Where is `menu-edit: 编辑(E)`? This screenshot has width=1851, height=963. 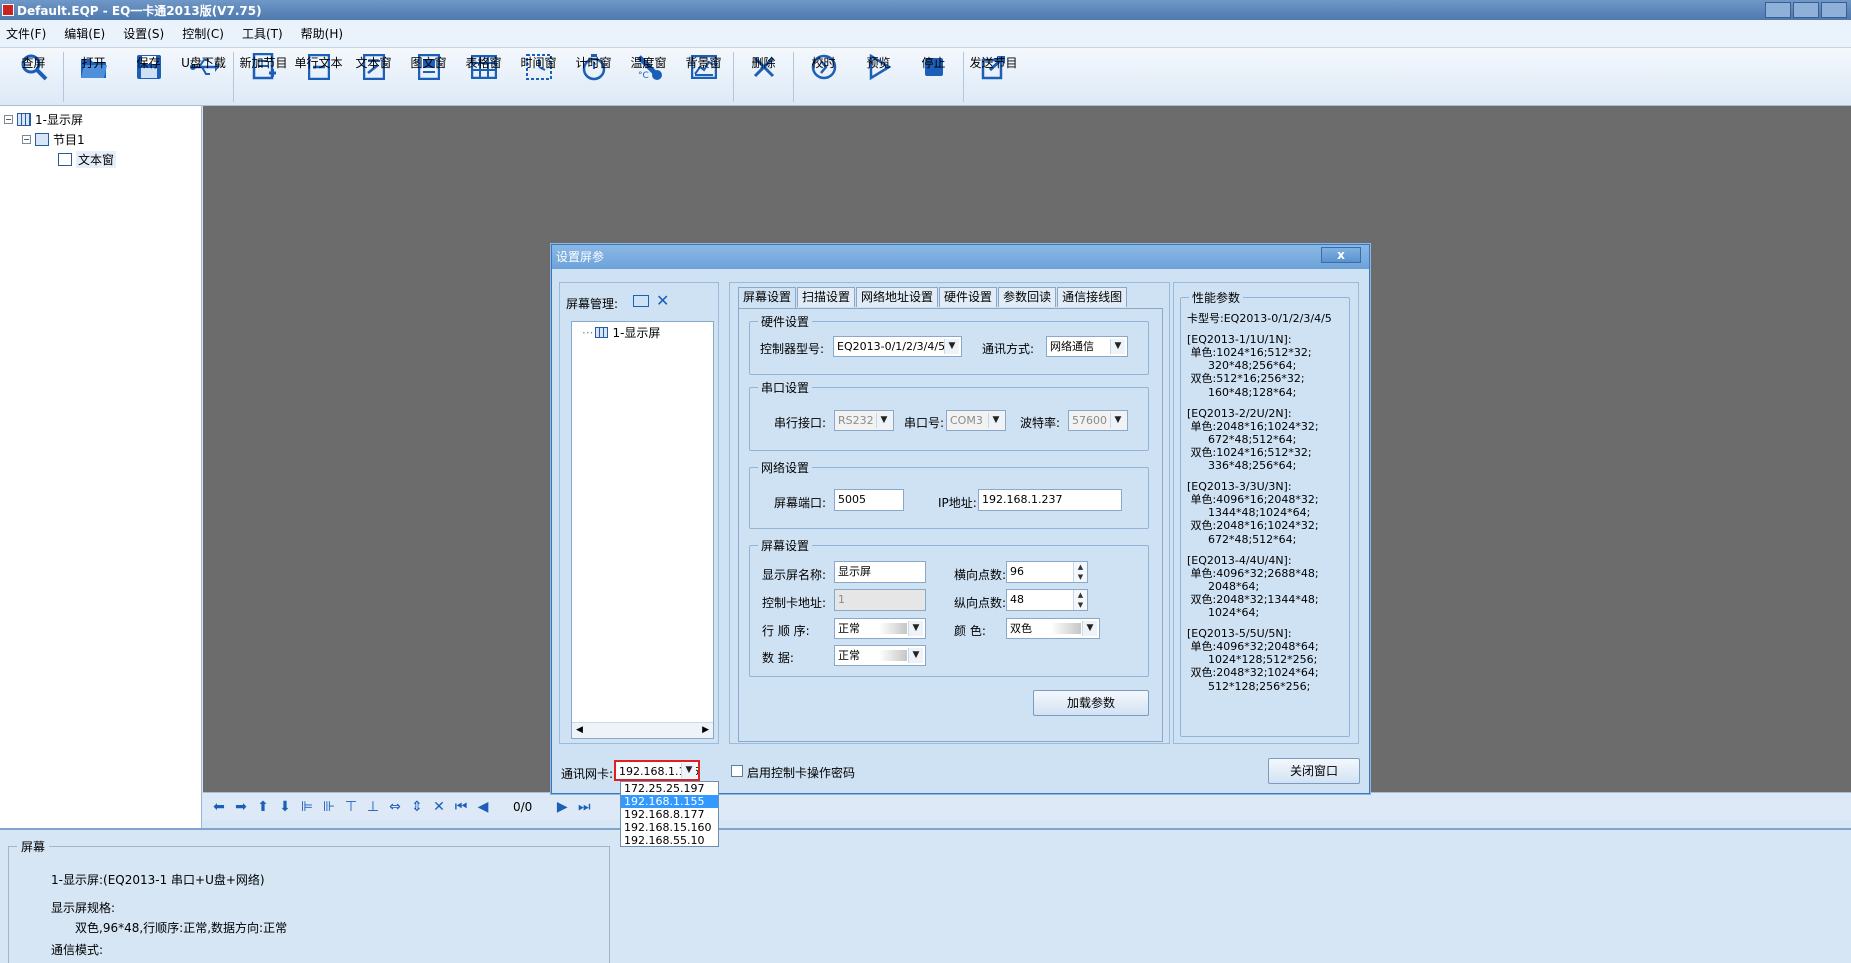
menu-edit: 编辑(E) is located at coordinates (87, 33).